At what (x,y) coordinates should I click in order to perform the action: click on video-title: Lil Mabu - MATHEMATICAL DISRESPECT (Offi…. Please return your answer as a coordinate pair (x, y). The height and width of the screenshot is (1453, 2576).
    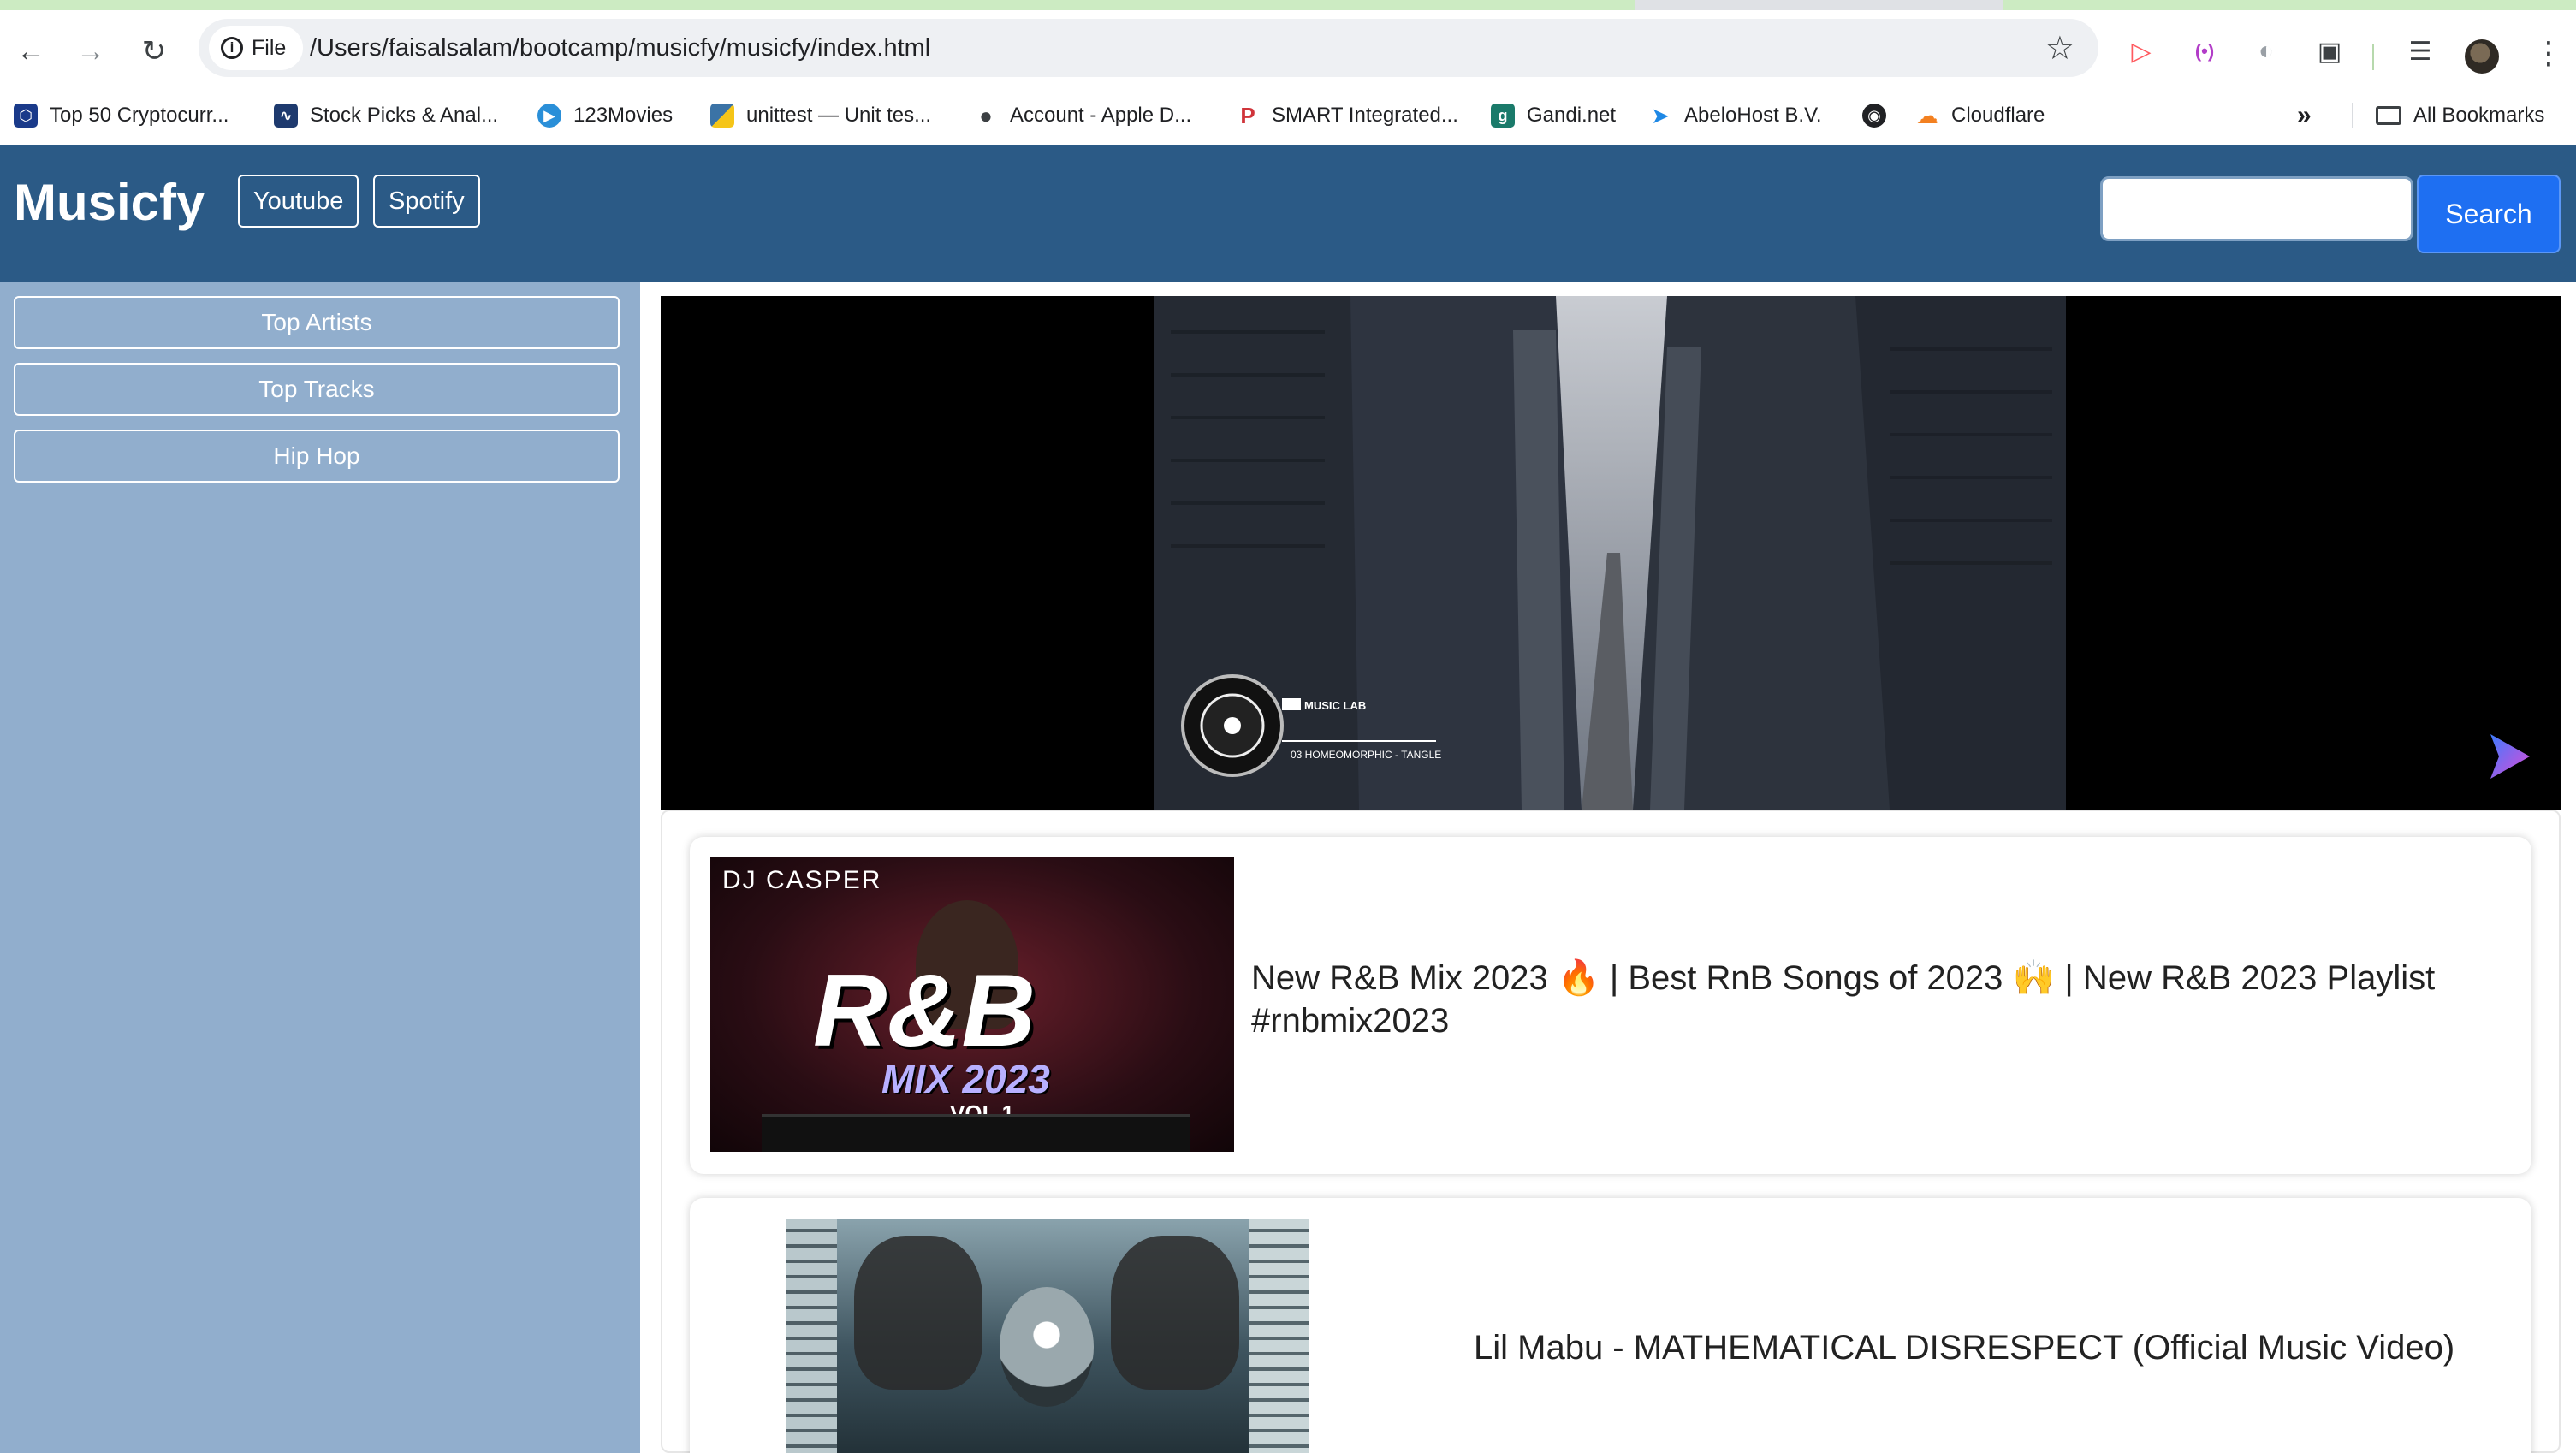
    Looking at the image, I should click on (1987, 1347).